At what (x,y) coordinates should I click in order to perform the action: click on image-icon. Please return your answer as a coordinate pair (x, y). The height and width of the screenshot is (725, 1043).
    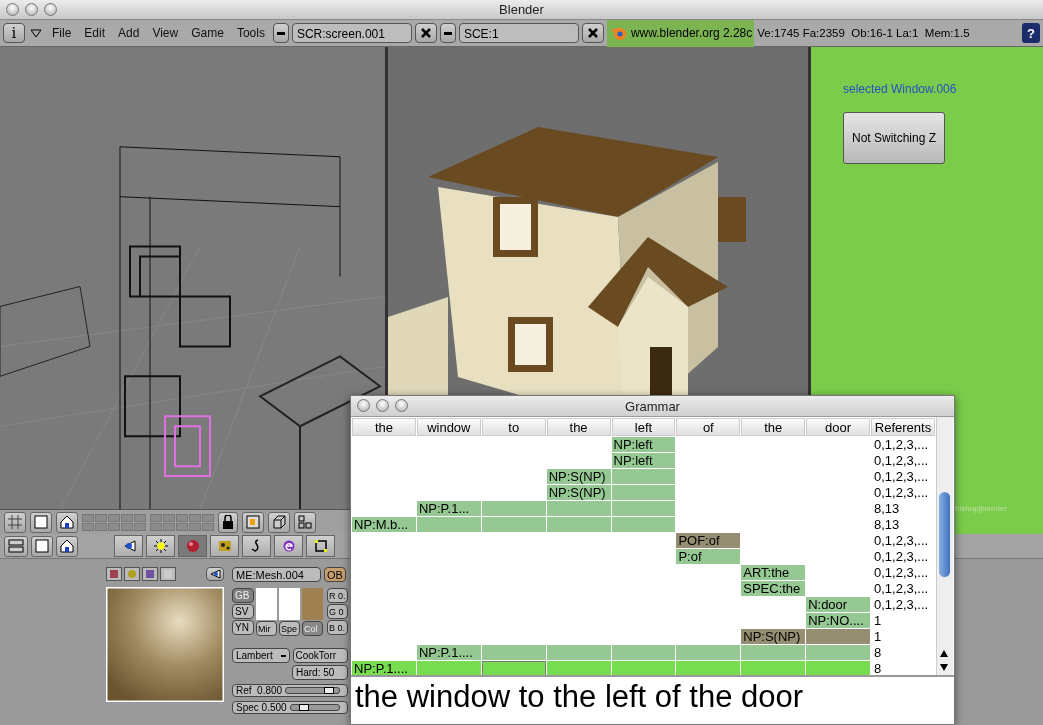
    Looking at the image, I should click on (253, 522).